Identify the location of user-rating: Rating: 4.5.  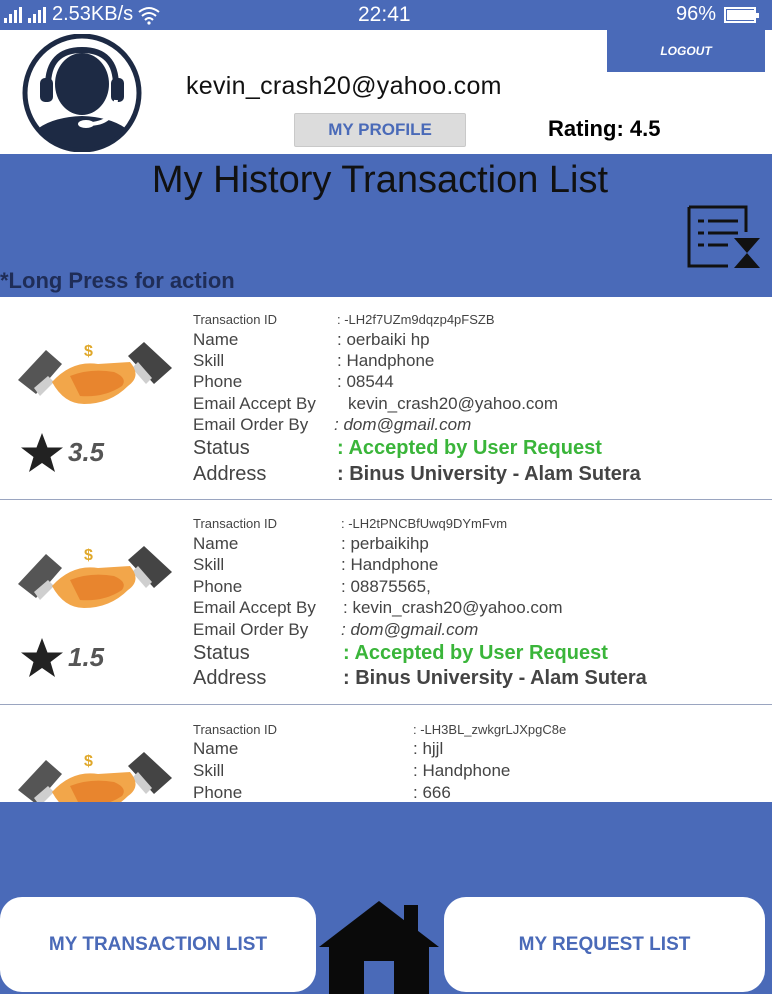
(604, 128).